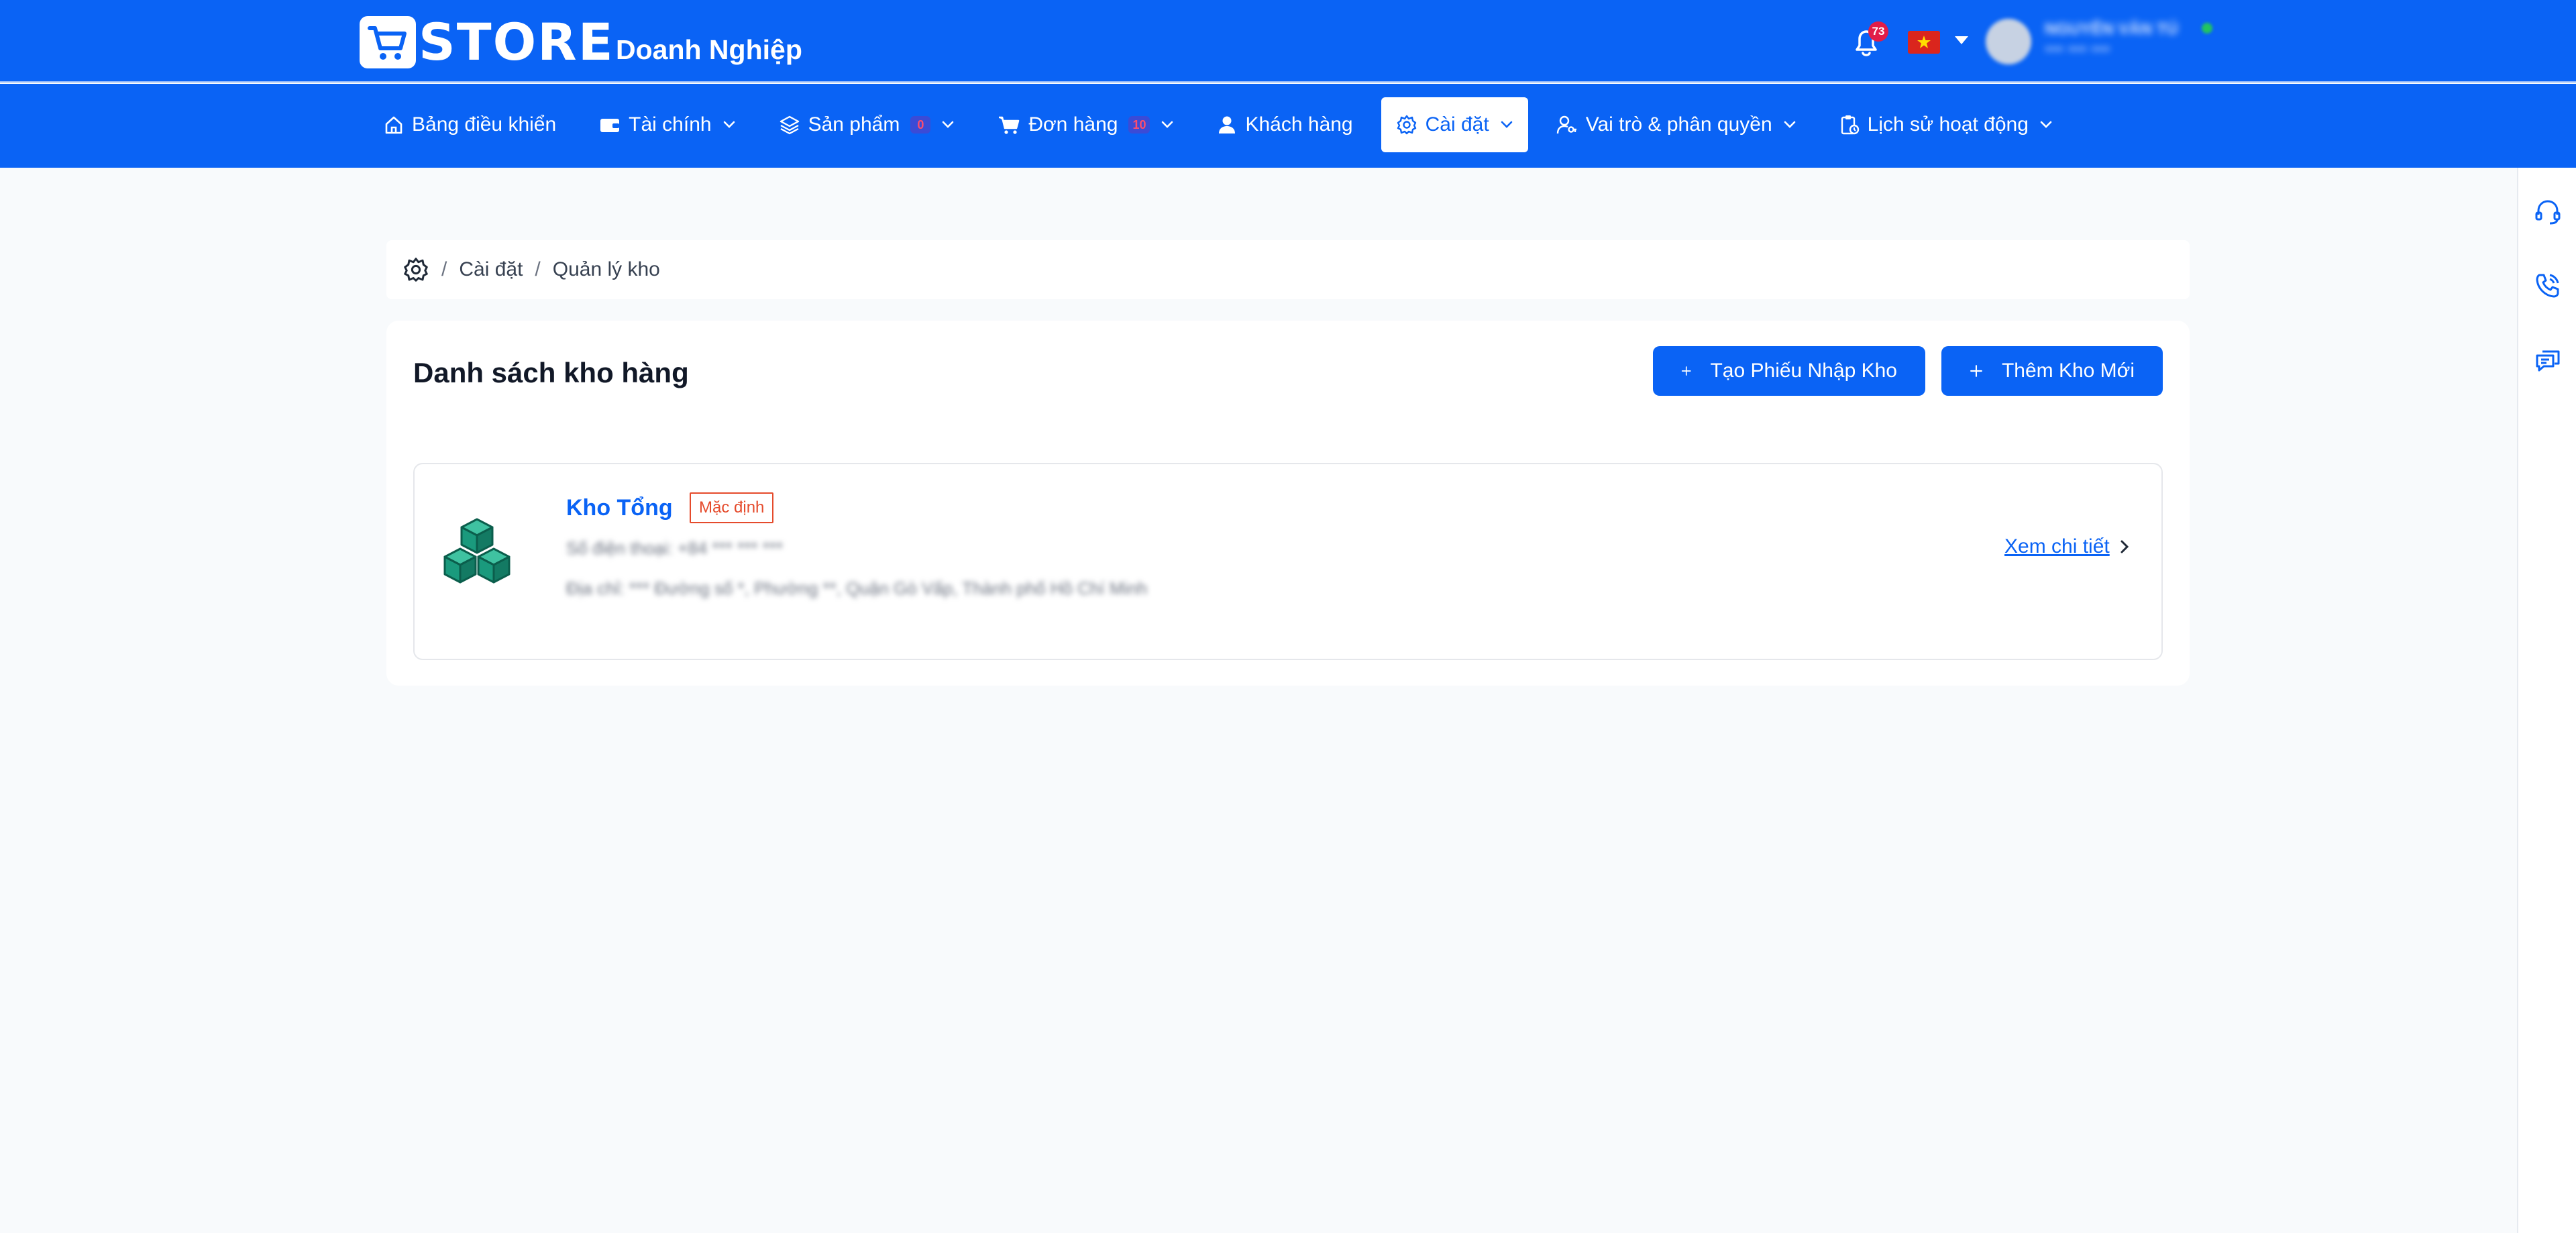 The image size is (2576, 1233). I want to click on create-import-receipt-button: Tạo Phiếu Nhập Kho, so click(1789, 371).